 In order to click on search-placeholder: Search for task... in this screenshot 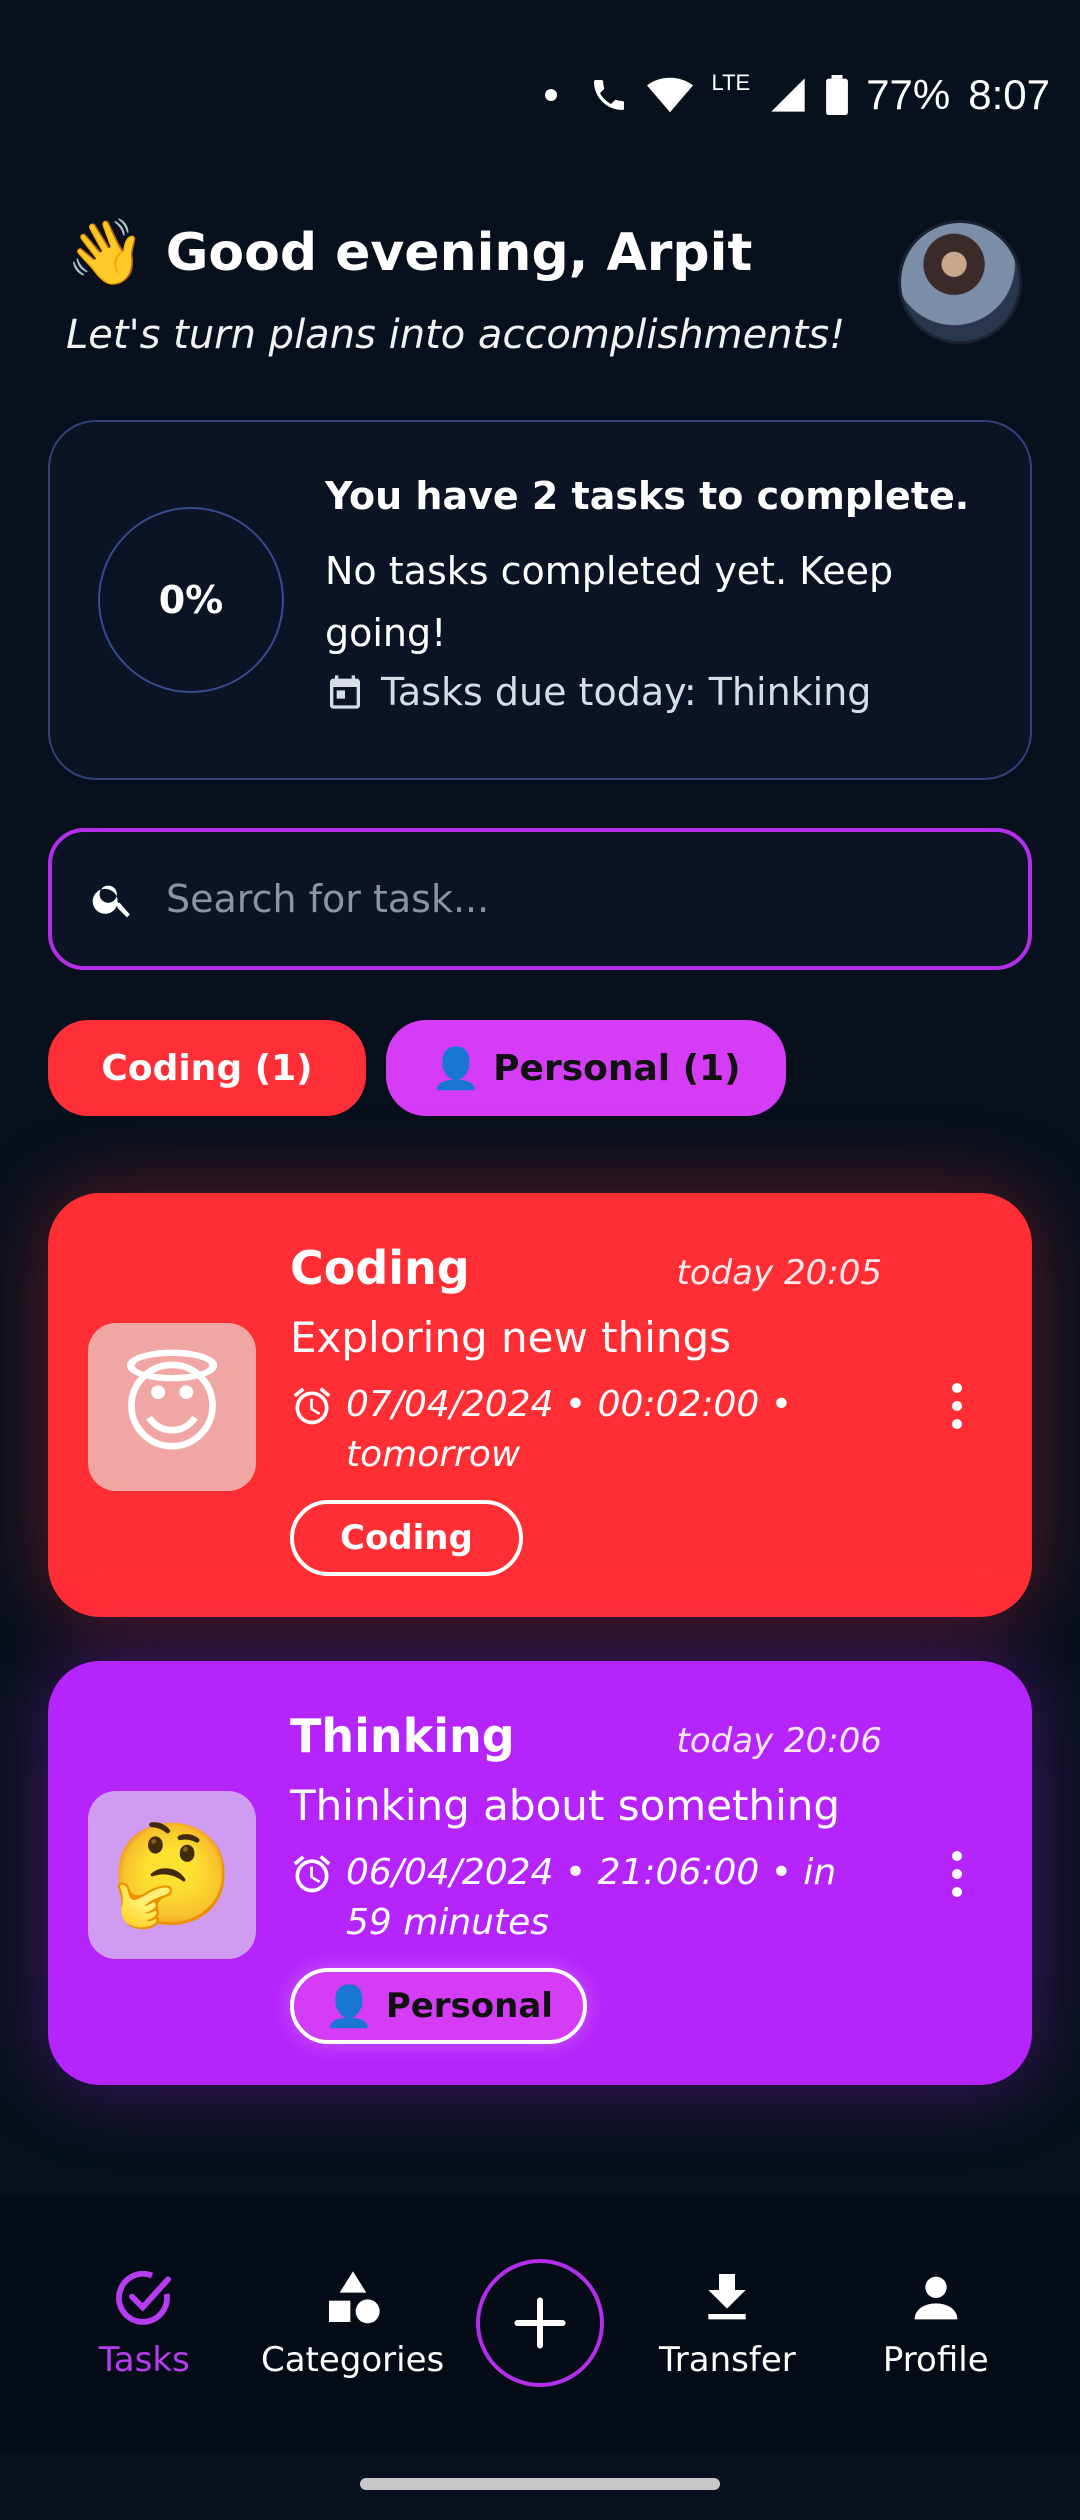, I will do `click(328, 899)`.